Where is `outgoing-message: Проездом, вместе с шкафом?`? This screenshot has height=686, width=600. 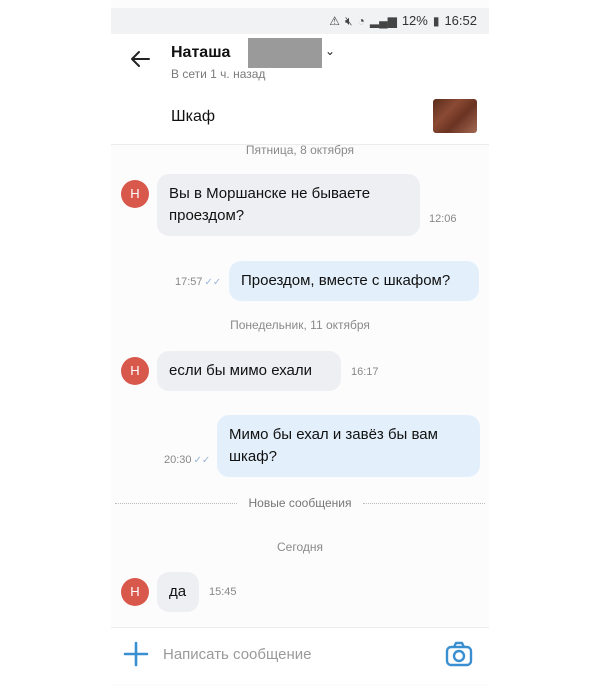 outgoing-message: Проездом, вместе с шкафом? is located at coordinates (354, 281).